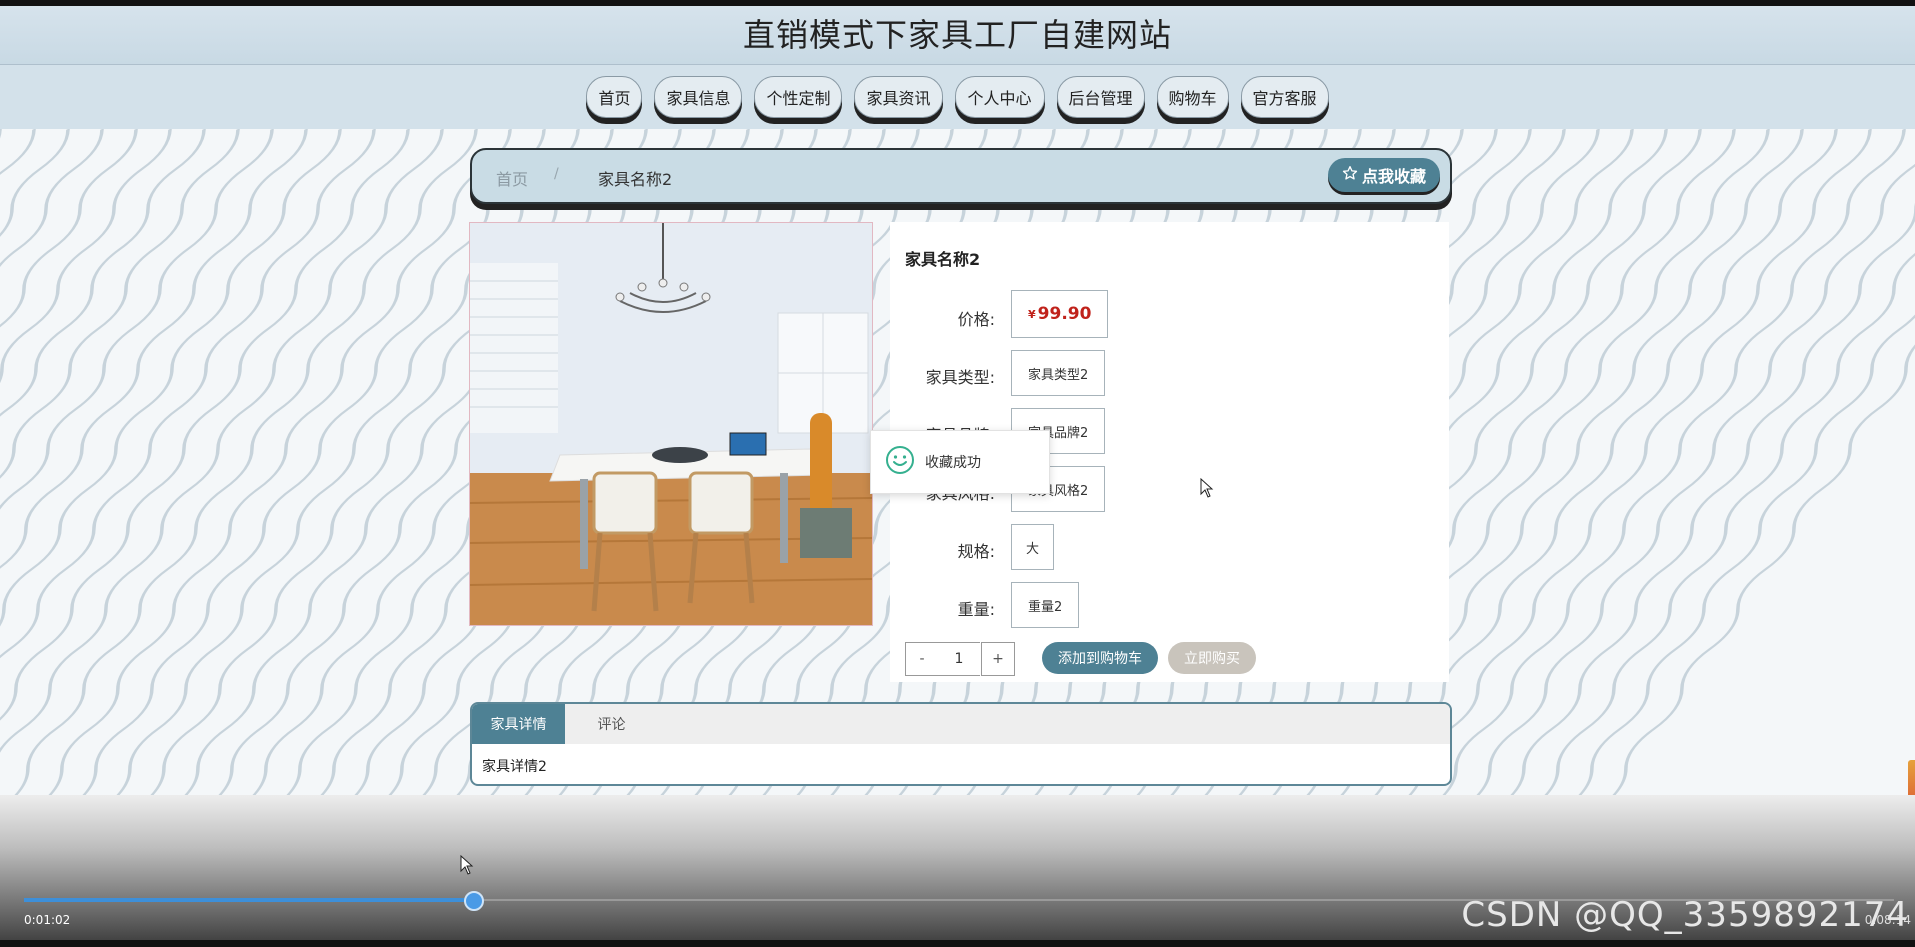 The height and width of the screenshot is (947, 1915). Describe the element at coordinates (961, 744) in the screenshot. I see `detail-panel: 家具详情 评论 家具详情2` at that location.